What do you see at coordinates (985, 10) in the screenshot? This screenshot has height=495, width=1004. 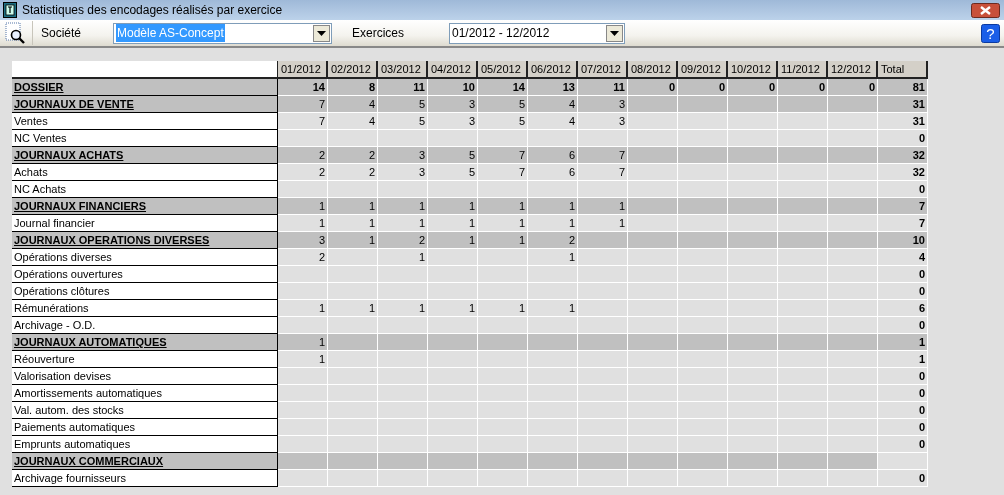 I see `close-icon` at bounding box center [985, 10].